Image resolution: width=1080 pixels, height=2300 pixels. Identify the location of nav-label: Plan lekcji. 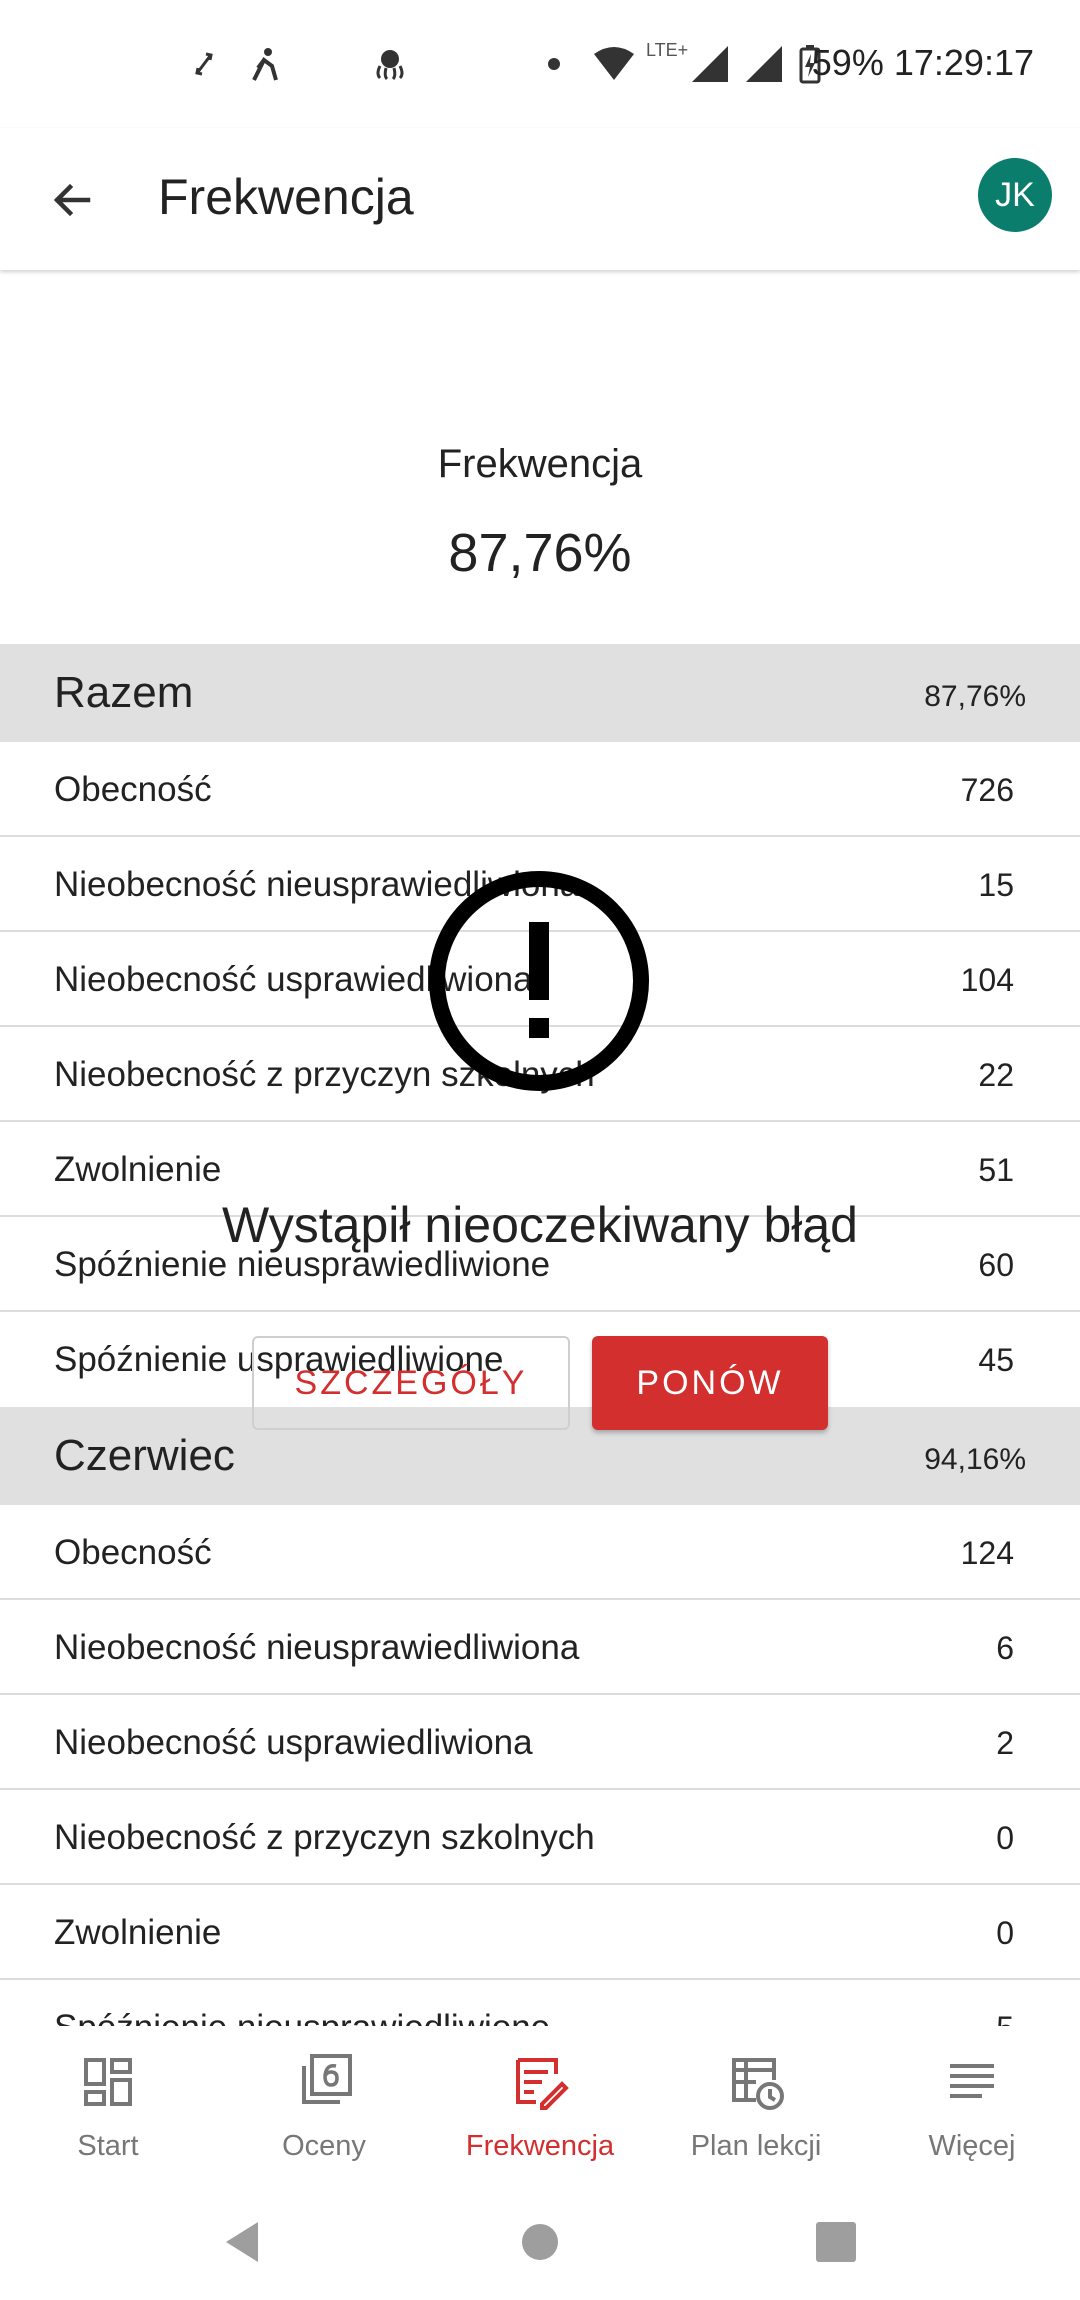
(756, 2146).